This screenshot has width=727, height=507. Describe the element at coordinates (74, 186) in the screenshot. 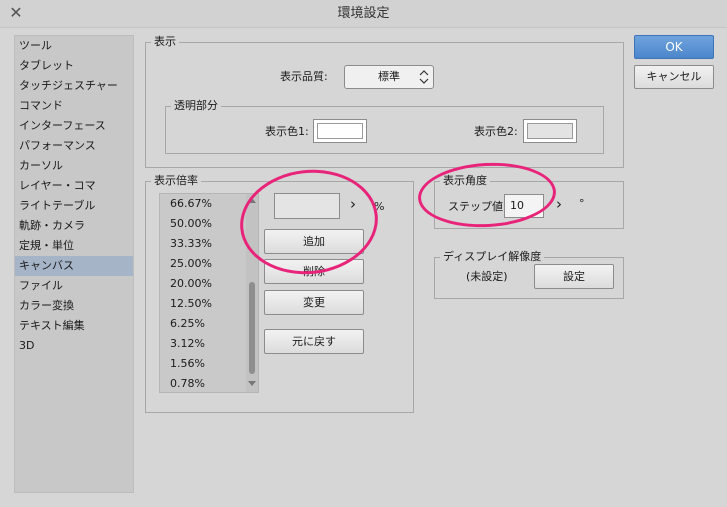

I see `sidebar-item-layer: レイヤー・コマ` at that location.